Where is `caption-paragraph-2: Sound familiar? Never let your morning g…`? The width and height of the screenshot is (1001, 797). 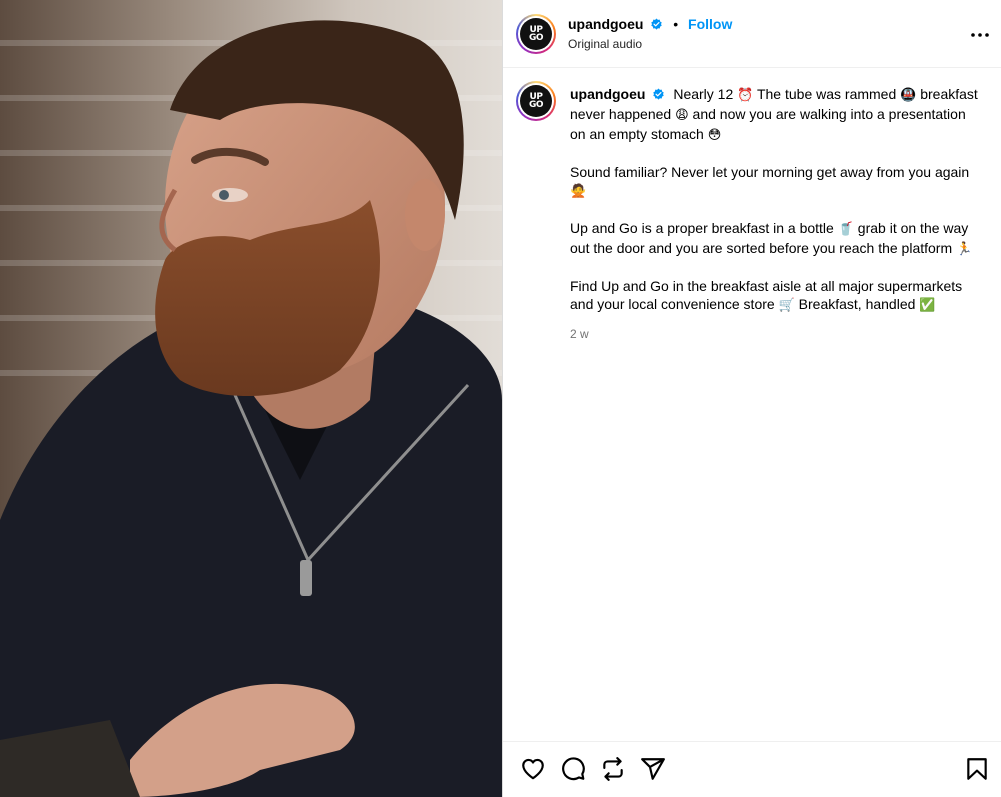
caption-paragraph-2: Sound familiar? Never let your morning g… is located at coordinates (775, 182).